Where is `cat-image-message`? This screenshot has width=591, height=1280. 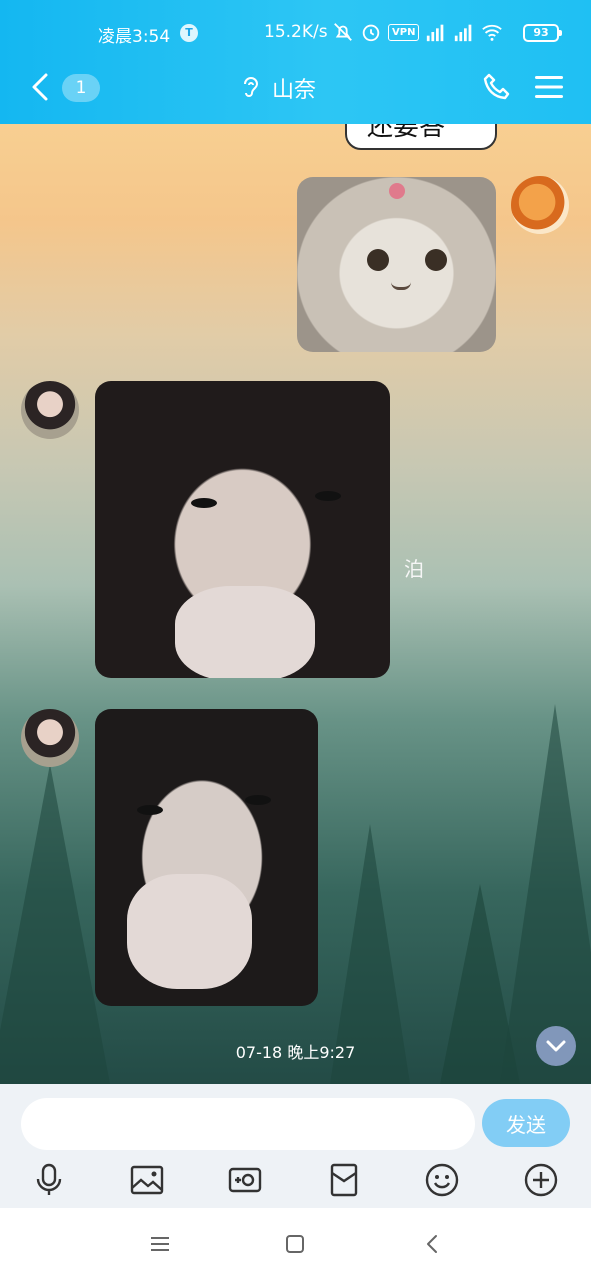
cat-image-message is located at coordinates (396, 264).